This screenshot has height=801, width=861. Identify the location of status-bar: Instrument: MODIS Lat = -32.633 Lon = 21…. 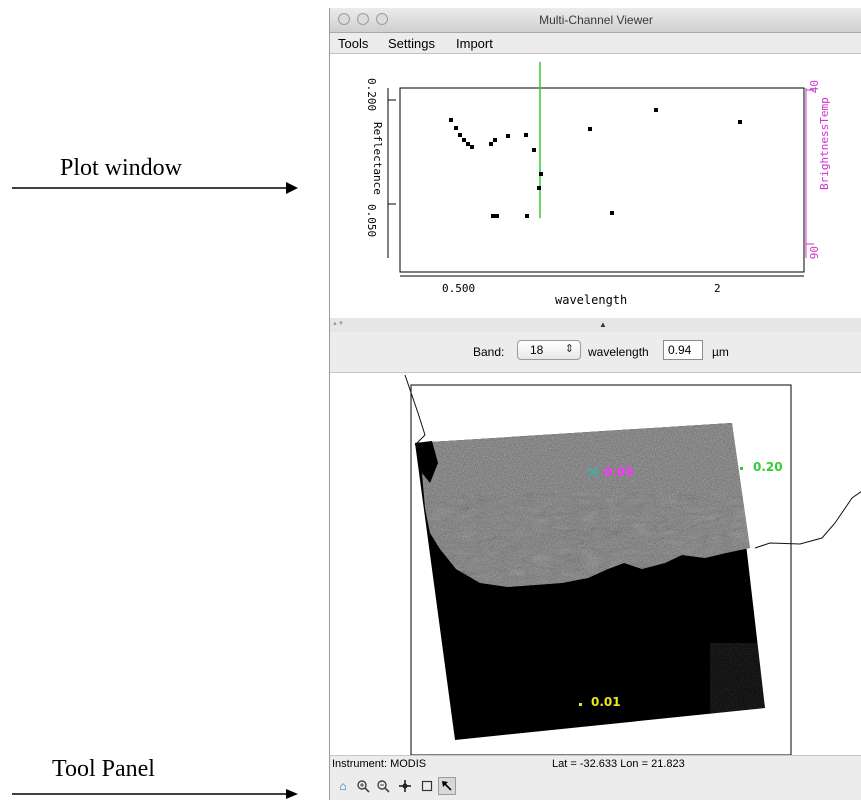
(595, 764).